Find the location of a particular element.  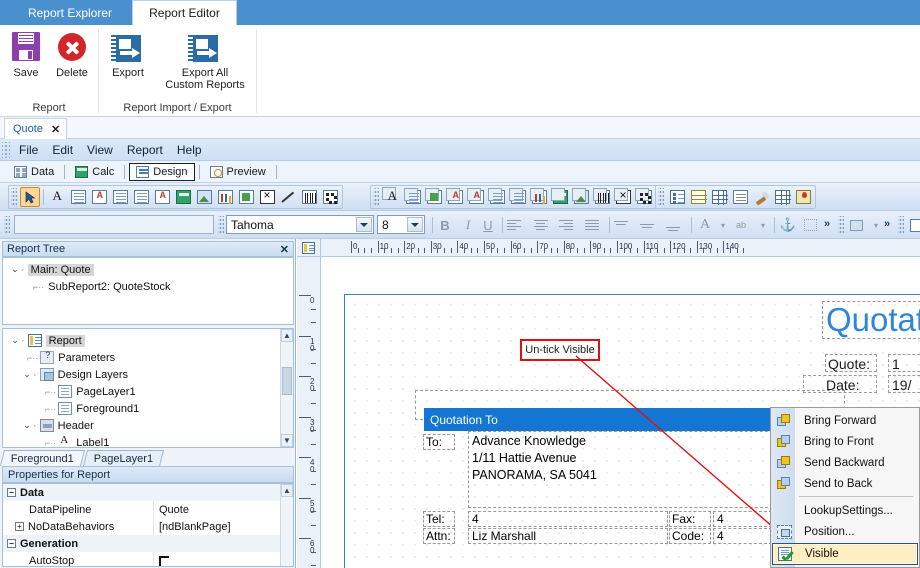

tab-design: Design is located at coordinates (162, 171).